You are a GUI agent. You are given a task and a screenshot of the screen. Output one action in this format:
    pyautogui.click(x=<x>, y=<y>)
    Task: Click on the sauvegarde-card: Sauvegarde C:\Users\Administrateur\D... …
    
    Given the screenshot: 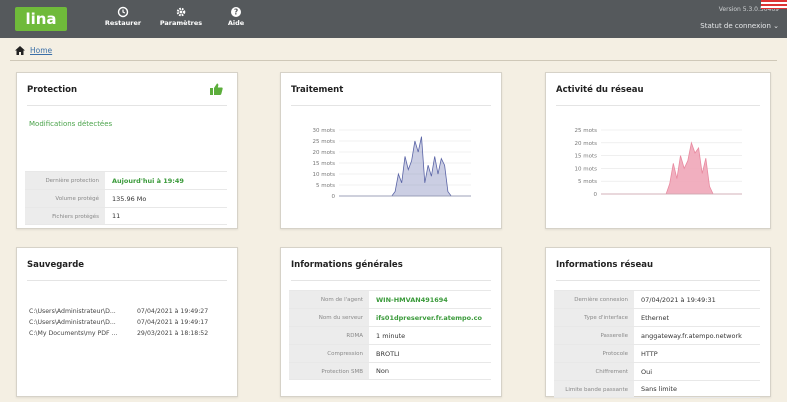 What is the action you would take?
    pyautogui.click(x=127, y=322)
    